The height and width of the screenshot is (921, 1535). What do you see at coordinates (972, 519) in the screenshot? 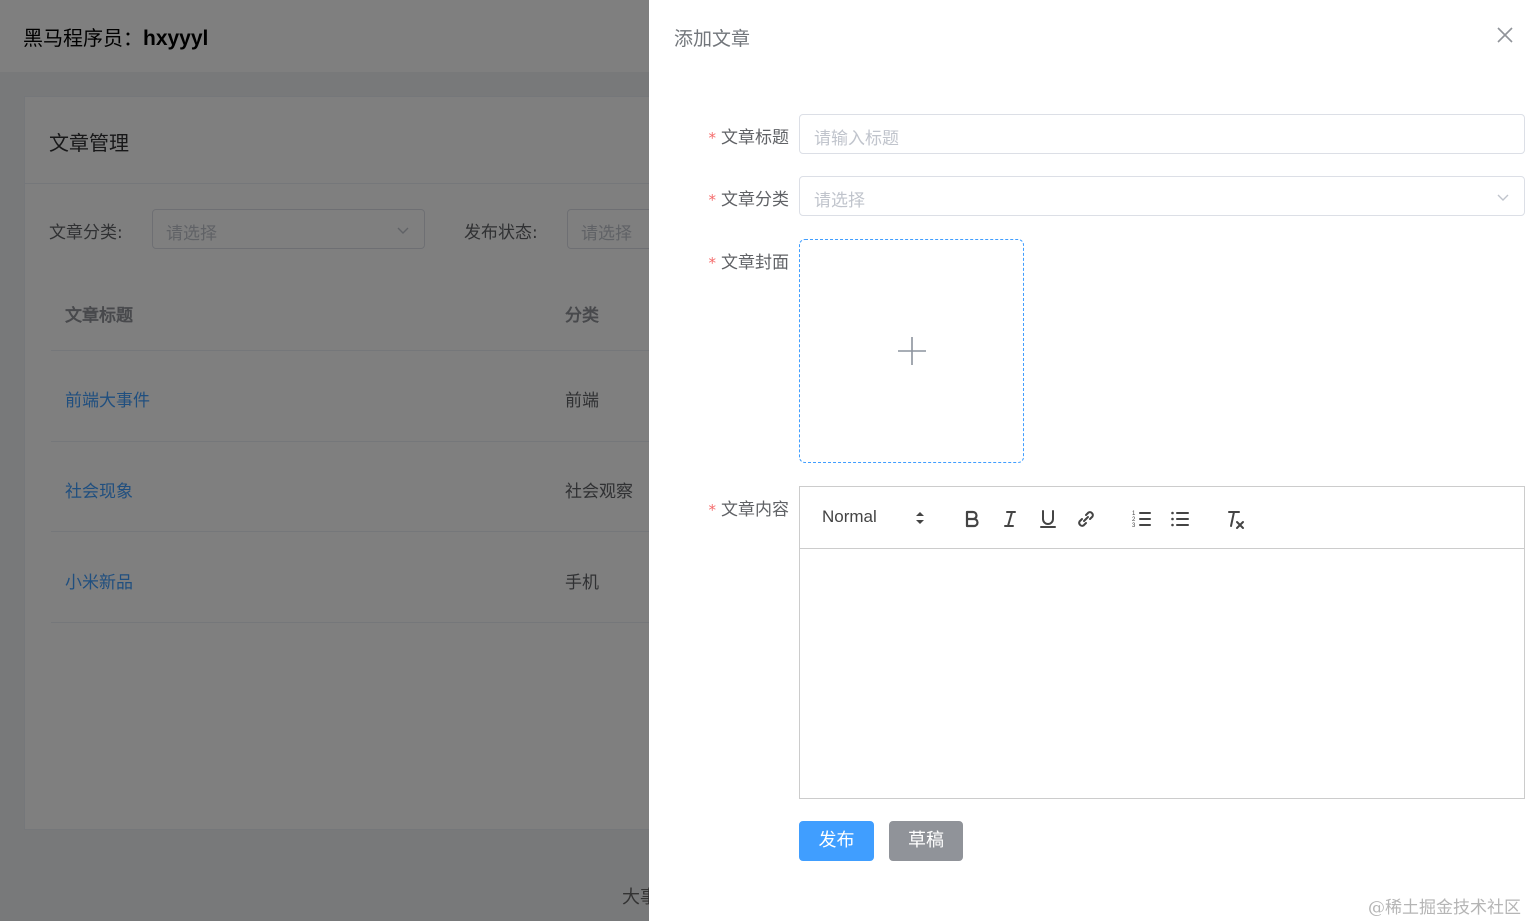
I see `bold-icon` at bounding box center [972, 519].